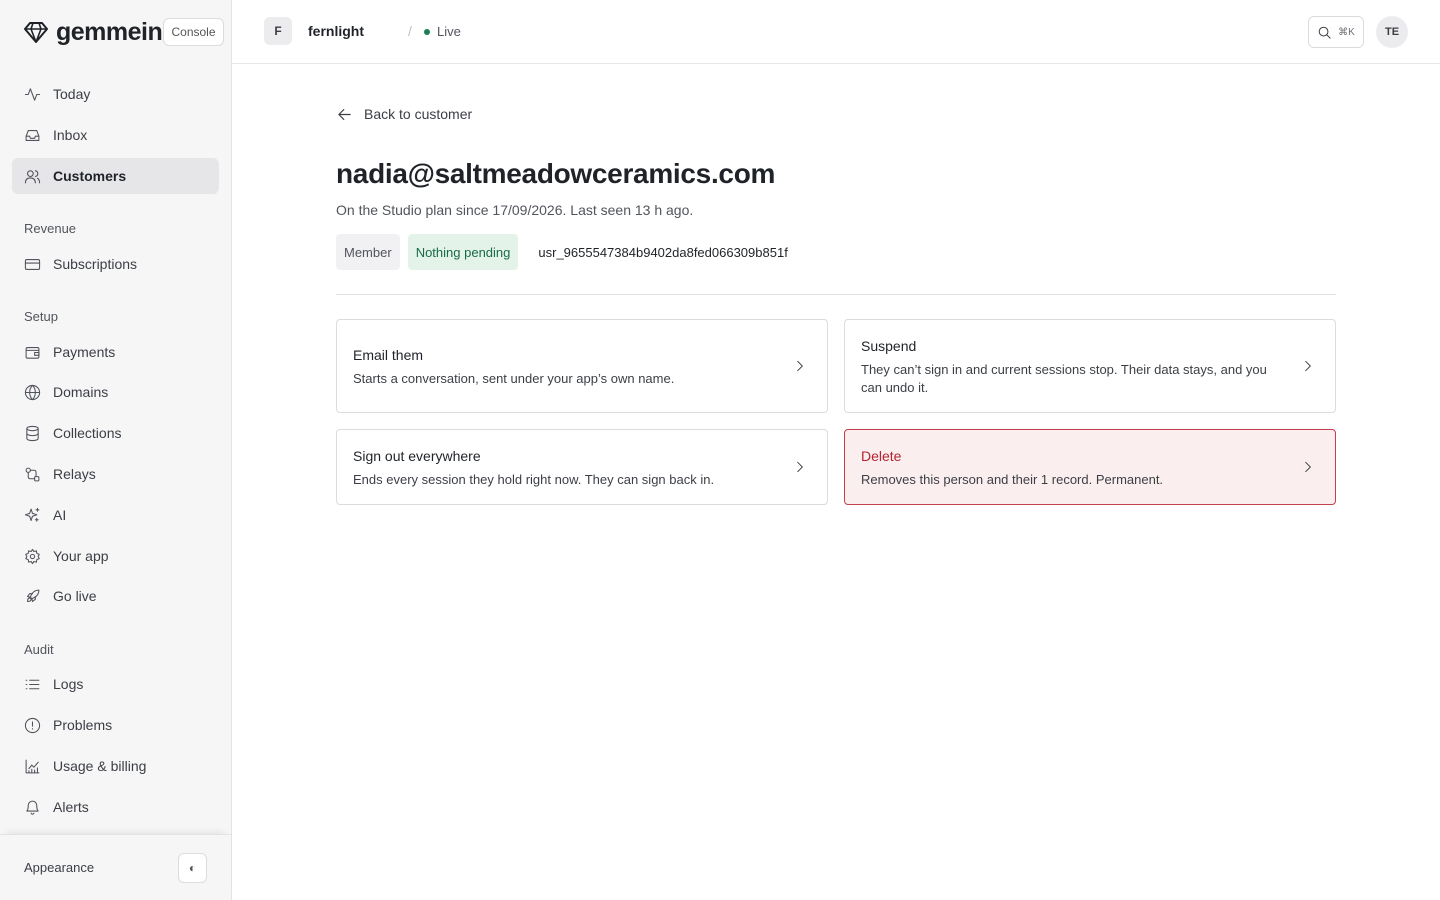  I want to click on sidebar-item-usage-billing: Usage & billing, so click(115, 766).